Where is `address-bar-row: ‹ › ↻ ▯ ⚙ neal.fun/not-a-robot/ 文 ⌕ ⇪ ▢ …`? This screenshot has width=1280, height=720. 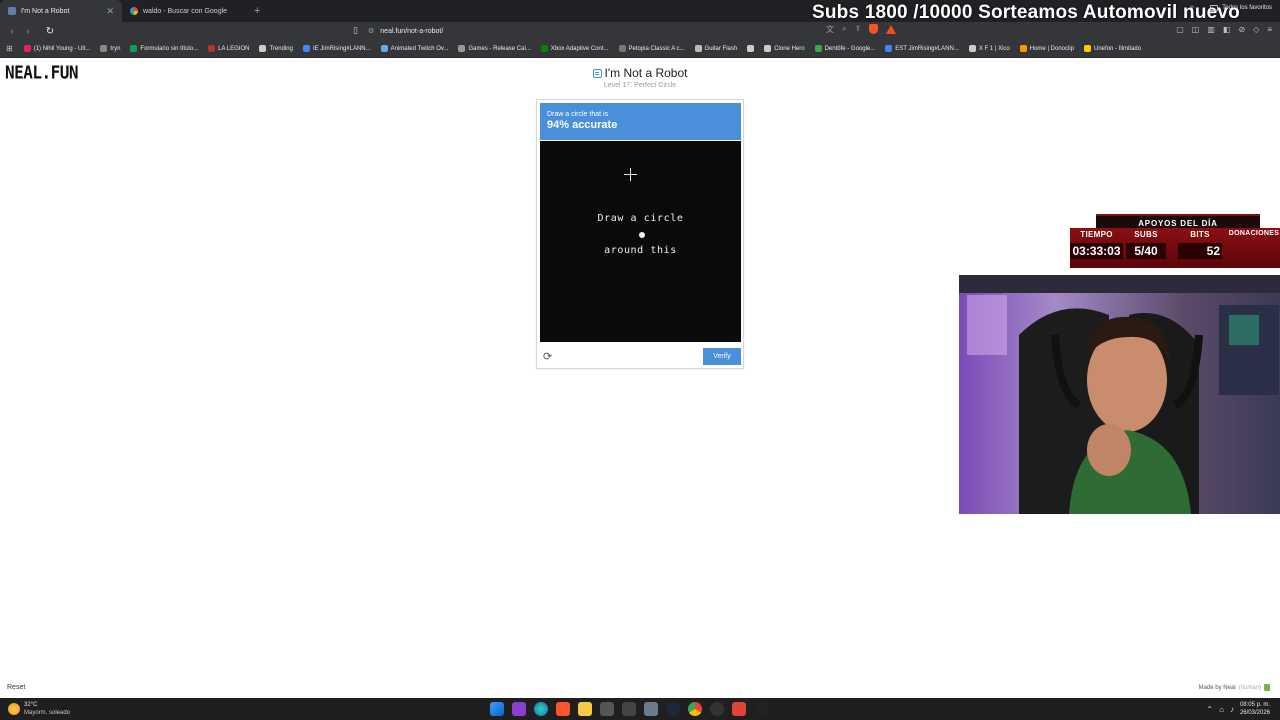
address-bar-row: ‹ › ↻ ▯ ⚙ neal.fun/not-a-robot/ 文 ⌕ ⇪ ▢ … is located at coordinates (640, 31).